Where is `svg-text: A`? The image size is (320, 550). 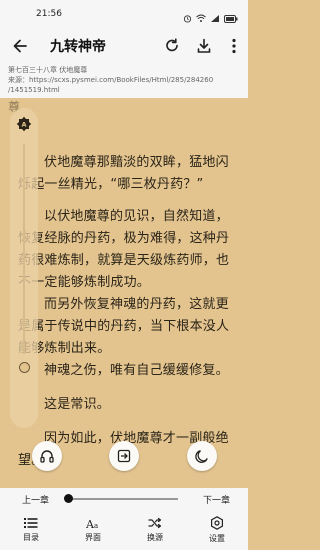 svg-text: A is located at coordinates (23, 125).